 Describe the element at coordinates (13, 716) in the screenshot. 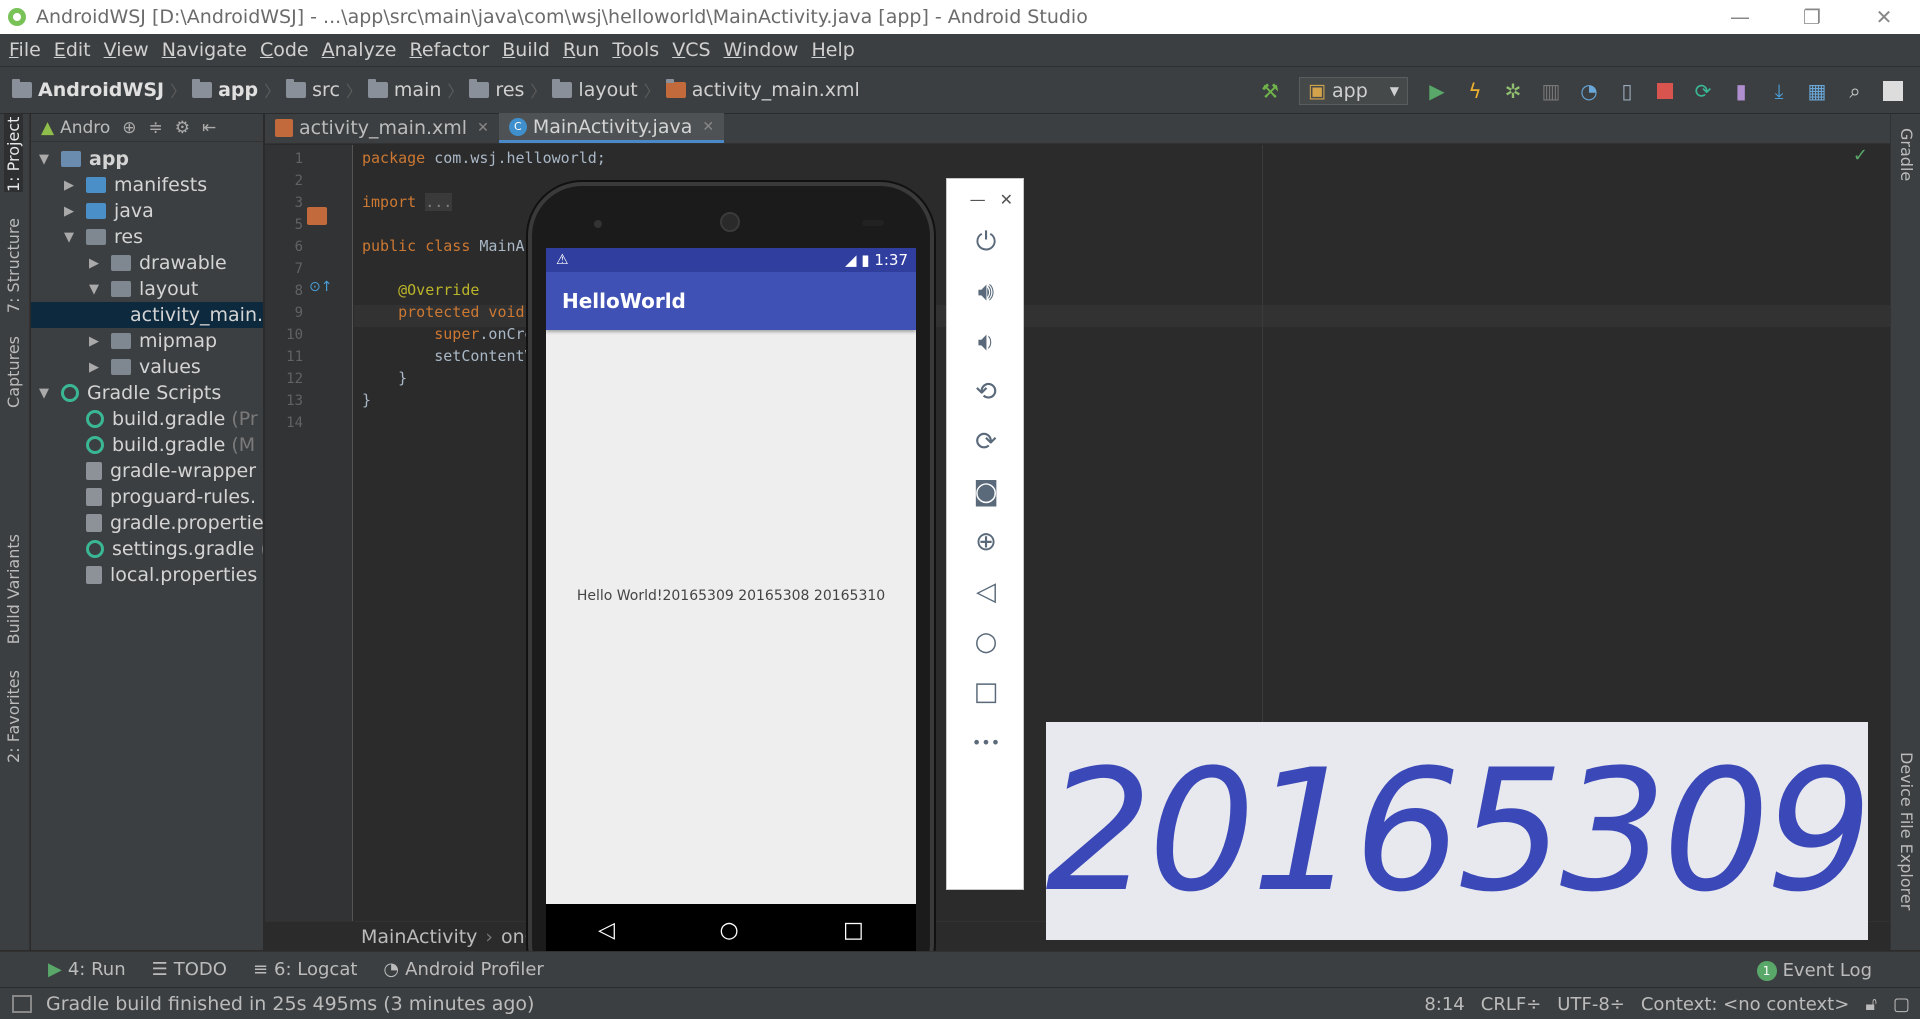

I see `tab-favorites: 2: Favorites` at that location.